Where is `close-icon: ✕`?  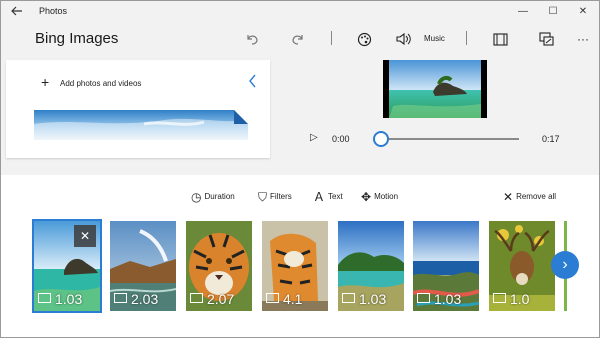 close-icon: ✕ is located at coordinates (508, 197).